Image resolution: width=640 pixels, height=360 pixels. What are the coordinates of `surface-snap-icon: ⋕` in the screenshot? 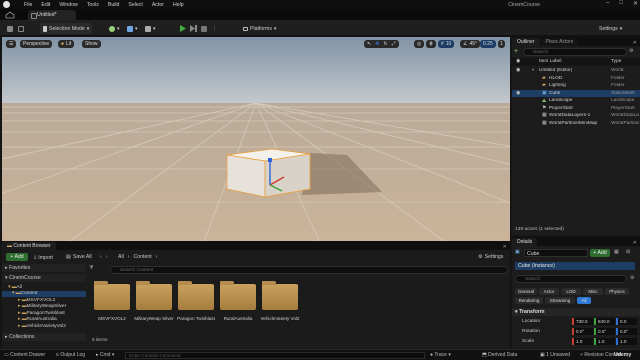 It's located at (431, 44).